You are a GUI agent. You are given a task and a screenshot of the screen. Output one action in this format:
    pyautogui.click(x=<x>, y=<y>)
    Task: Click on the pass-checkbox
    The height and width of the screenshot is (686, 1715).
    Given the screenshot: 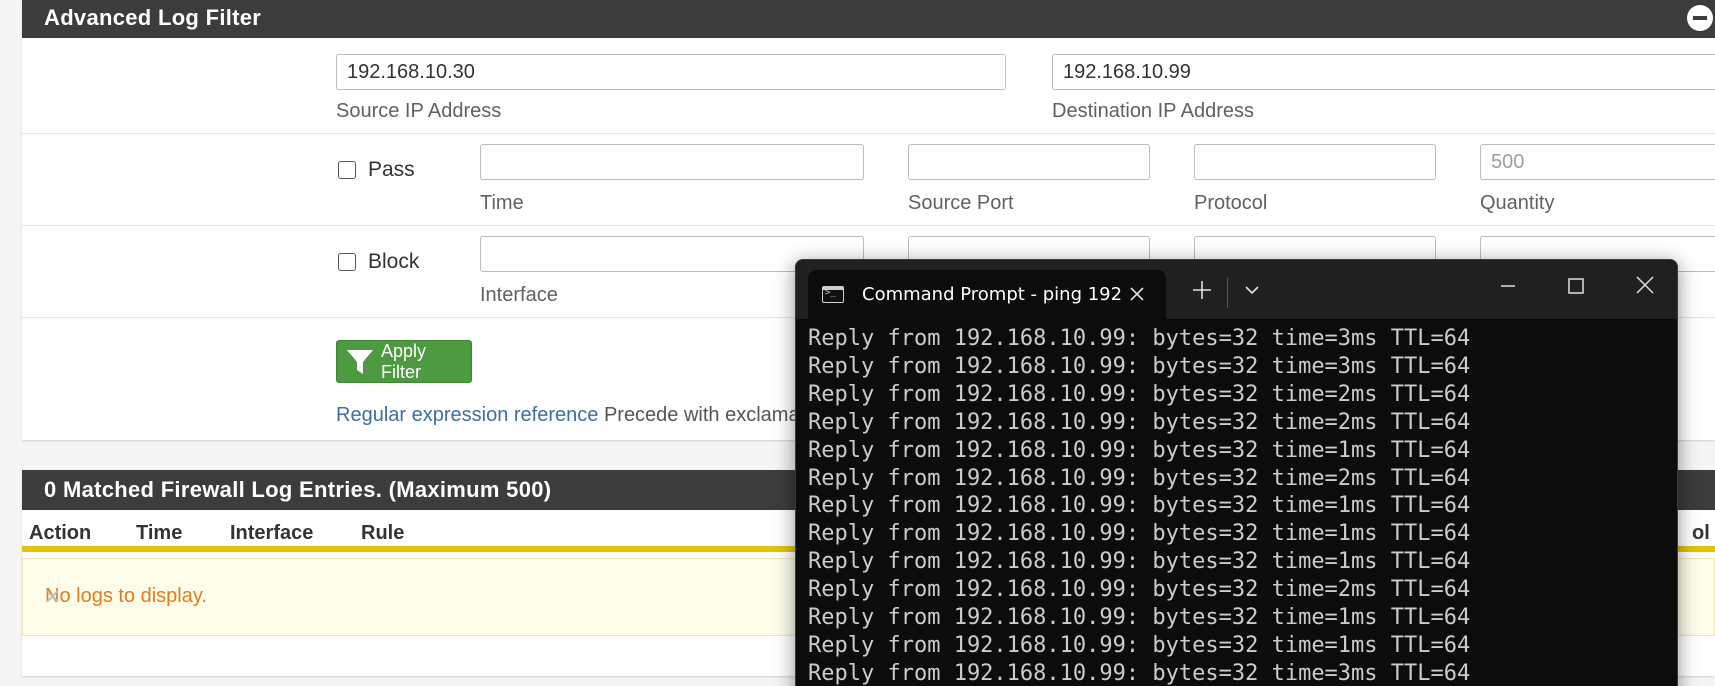 What is the action you would take?
    pyautogui.click(x=347, y=170)
    